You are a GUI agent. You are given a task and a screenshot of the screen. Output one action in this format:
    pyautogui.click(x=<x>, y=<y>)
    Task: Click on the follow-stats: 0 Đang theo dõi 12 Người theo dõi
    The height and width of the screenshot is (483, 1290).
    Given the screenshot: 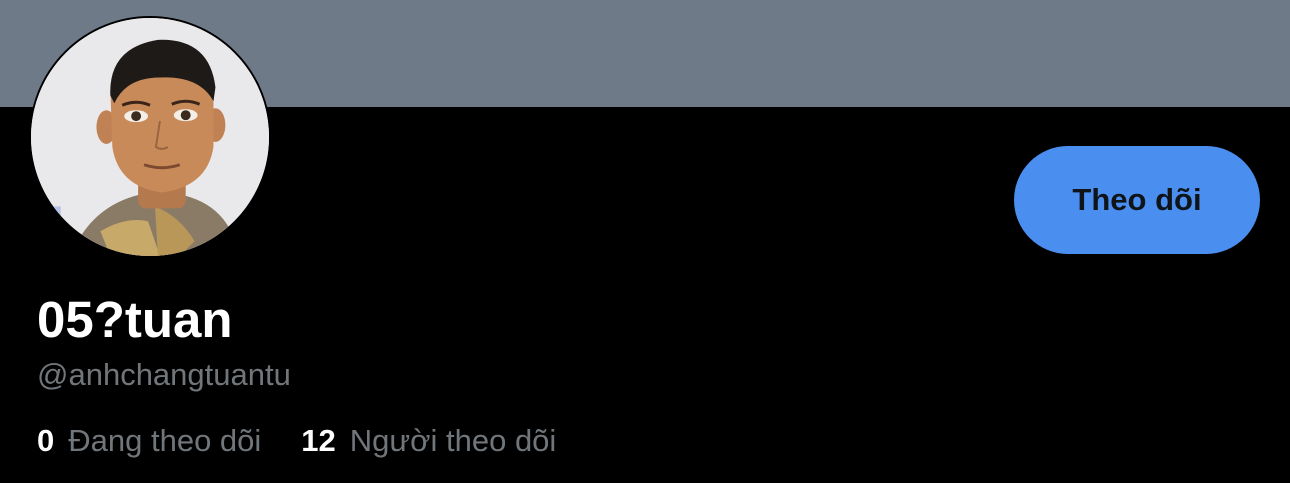 What is the action you would take?
    pyautogui.click(x=296, y=441)
    